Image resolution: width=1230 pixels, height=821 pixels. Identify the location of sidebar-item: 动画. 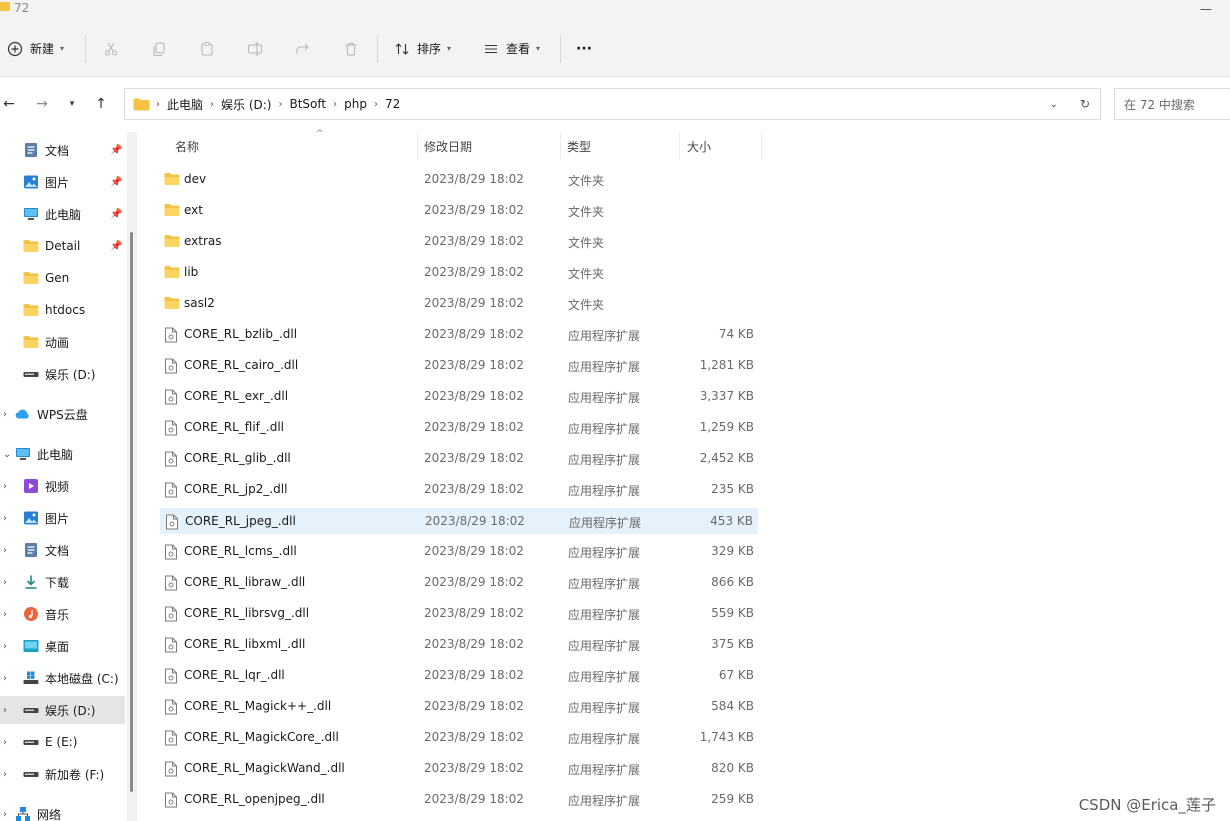
(62, 342).